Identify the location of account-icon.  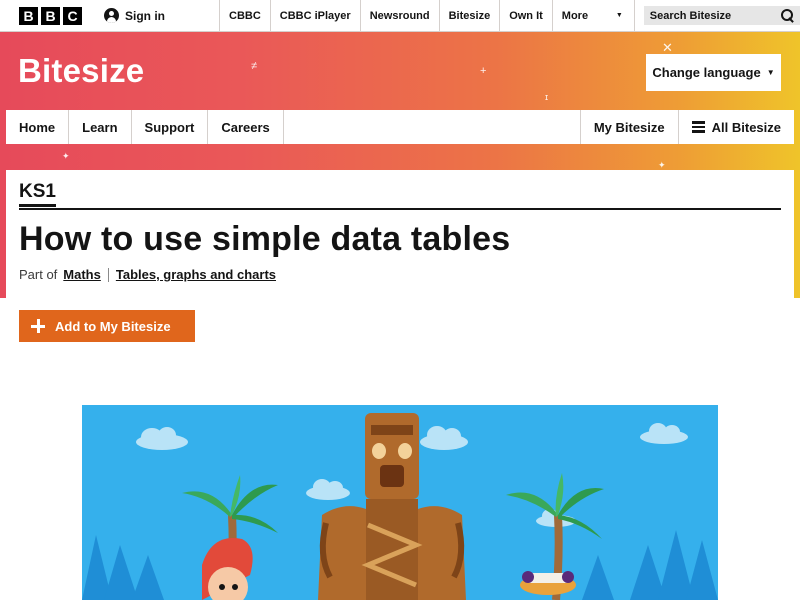
(111, 15).